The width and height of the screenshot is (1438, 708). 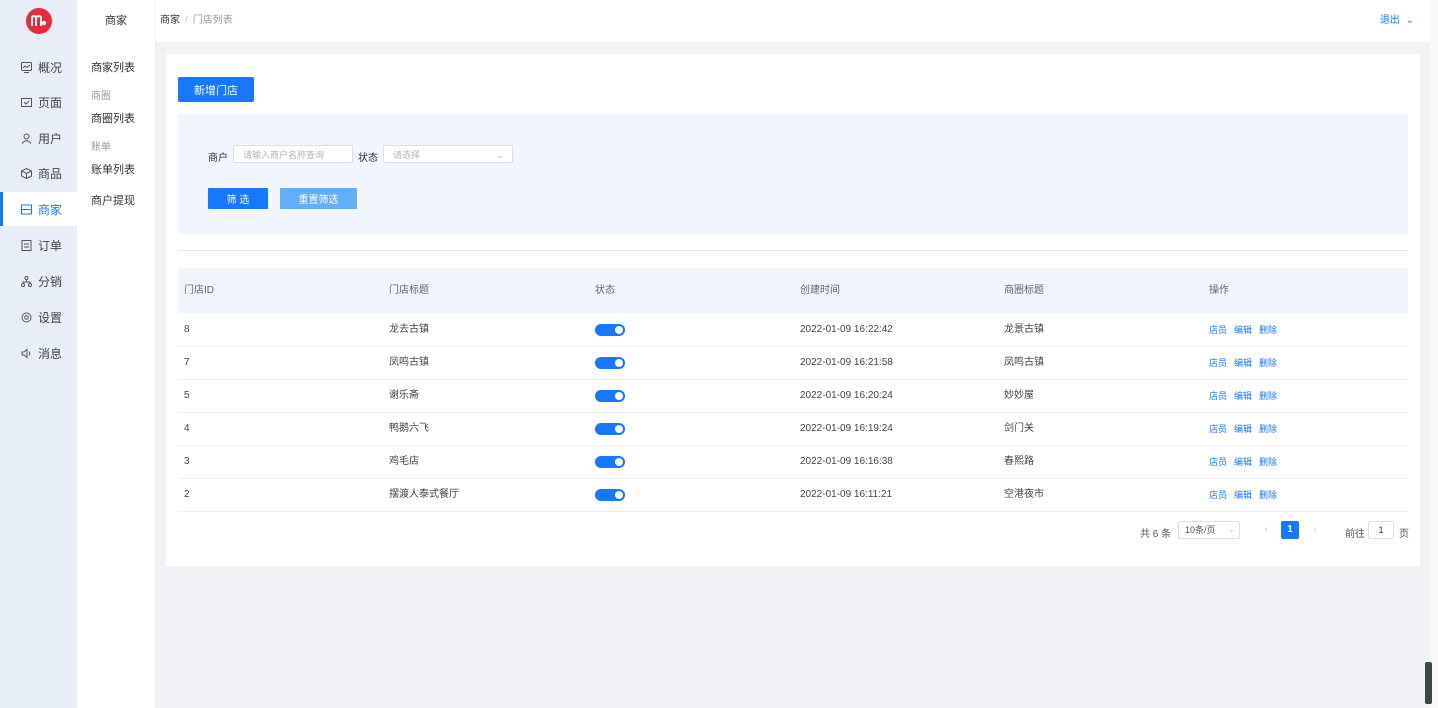 What do you see at coordinates (318, 198) in the screenshot?
I see `reset-filter-button: 重置筛选` at bounding box center [318, 198].